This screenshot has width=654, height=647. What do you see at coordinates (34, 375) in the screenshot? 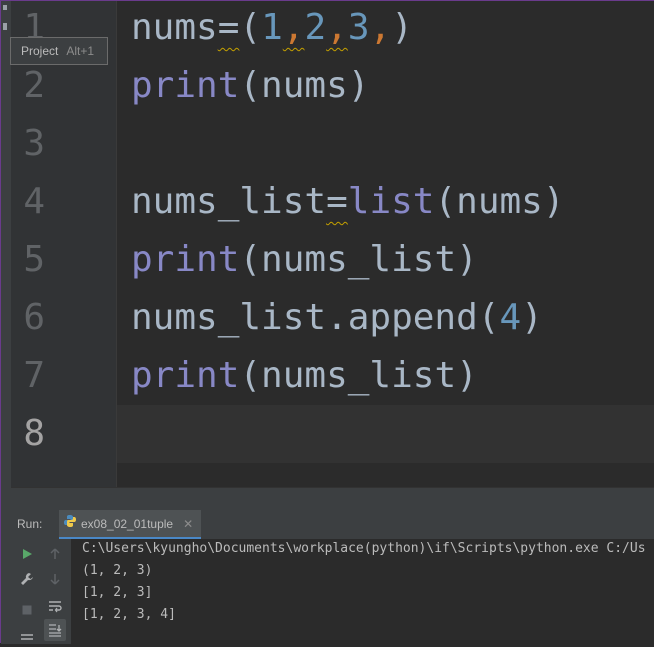
I see `line-number: 7` at bounding box center [34, 375].